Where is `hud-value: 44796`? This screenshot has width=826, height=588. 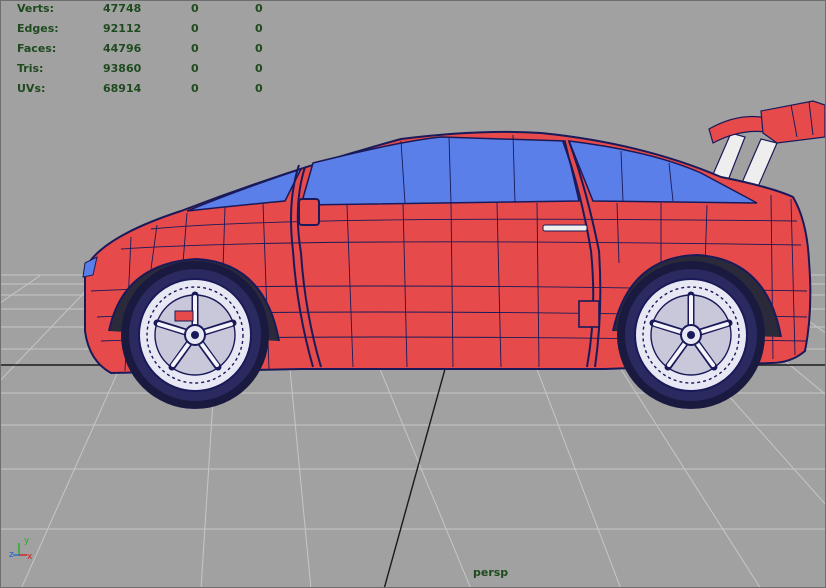 hud-value: 44796 is located at coordinates (122, 48).